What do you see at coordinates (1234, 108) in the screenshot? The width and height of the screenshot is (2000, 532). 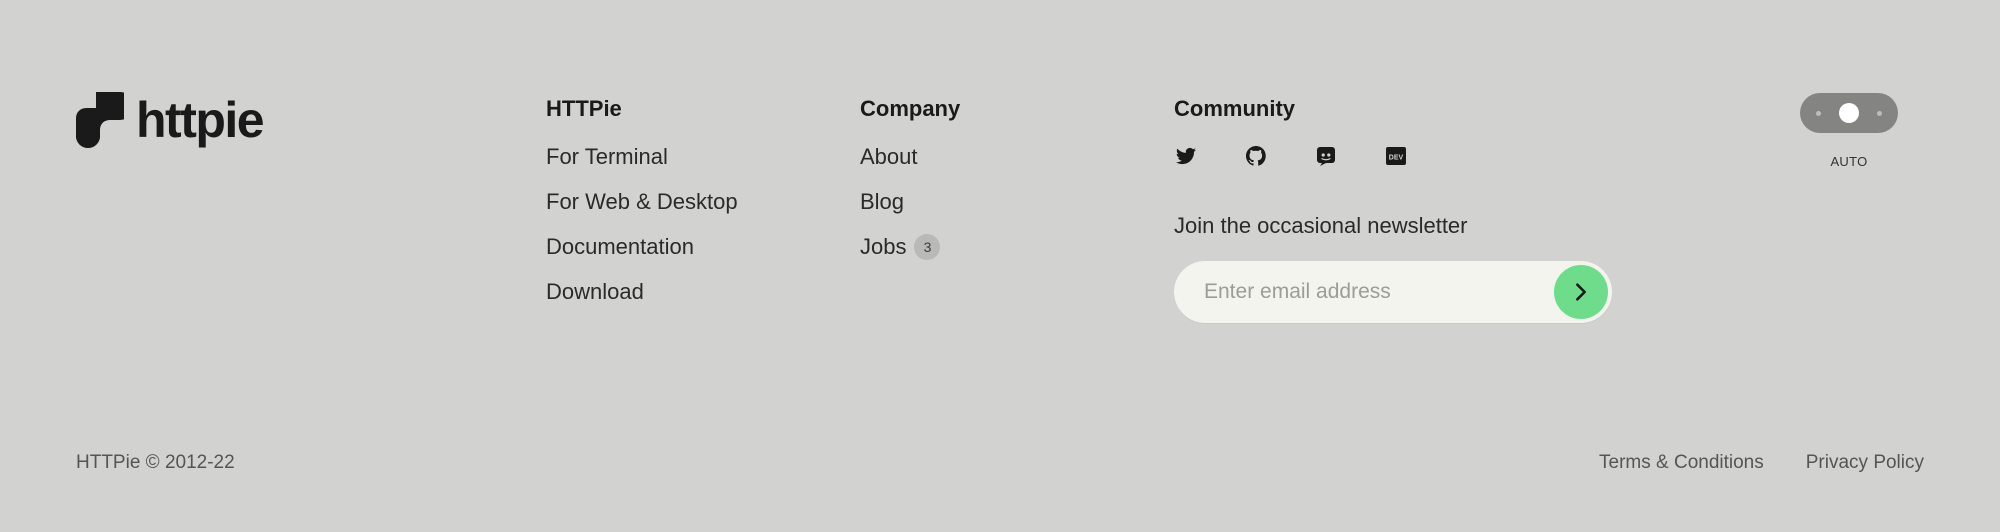 I see `column-title-community: Community` at bounding box center [1234, 108].